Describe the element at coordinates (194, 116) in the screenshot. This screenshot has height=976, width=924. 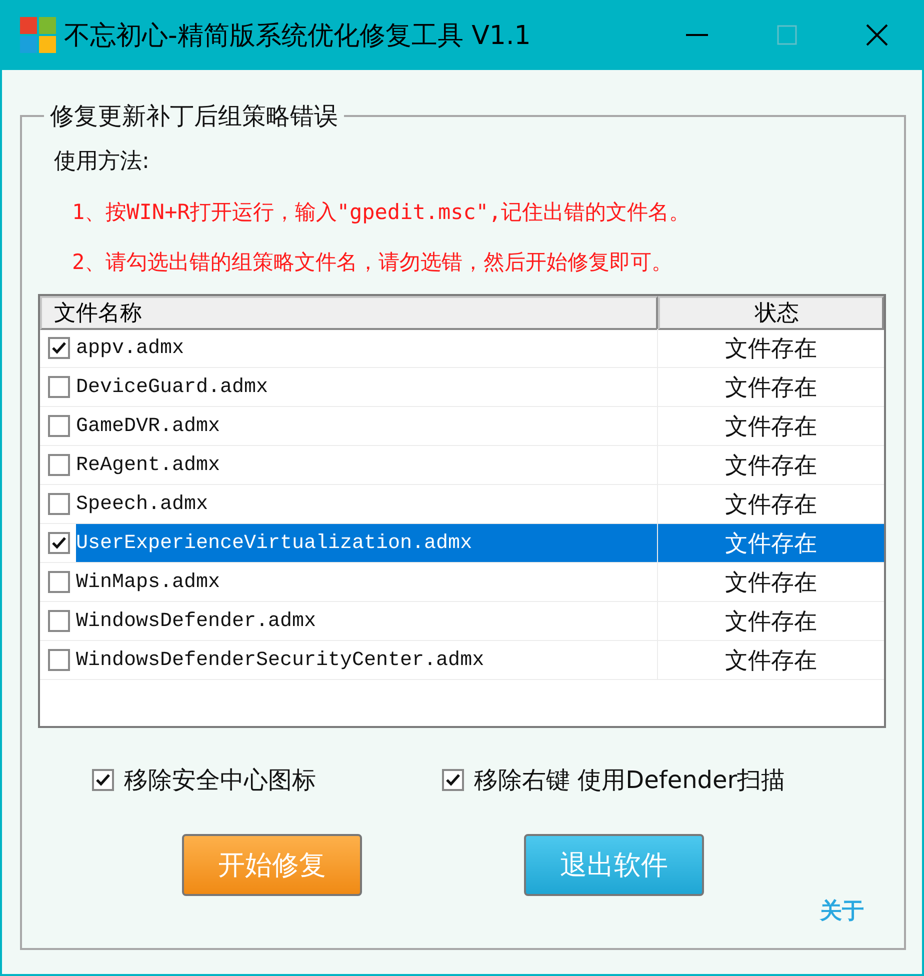
I see `group-title: 修复更新补丁后组策略错误` at that location.